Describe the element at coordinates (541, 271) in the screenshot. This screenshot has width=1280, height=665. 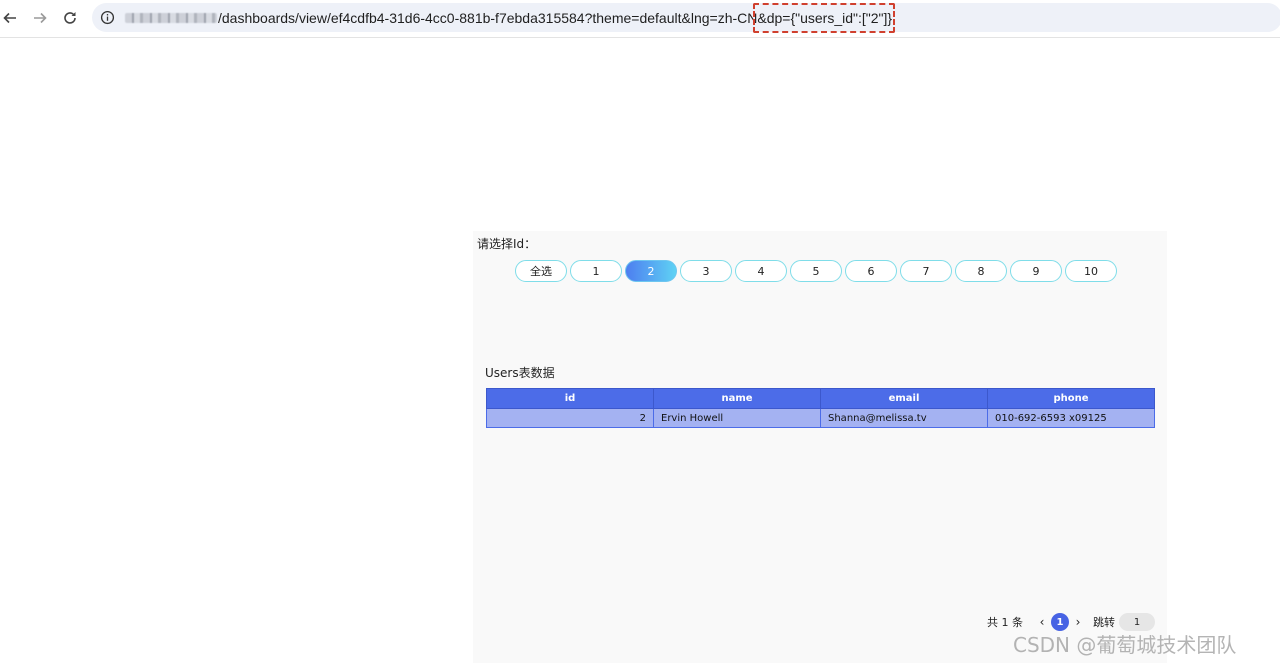
I see `chip-select-all: 全选` at that location.